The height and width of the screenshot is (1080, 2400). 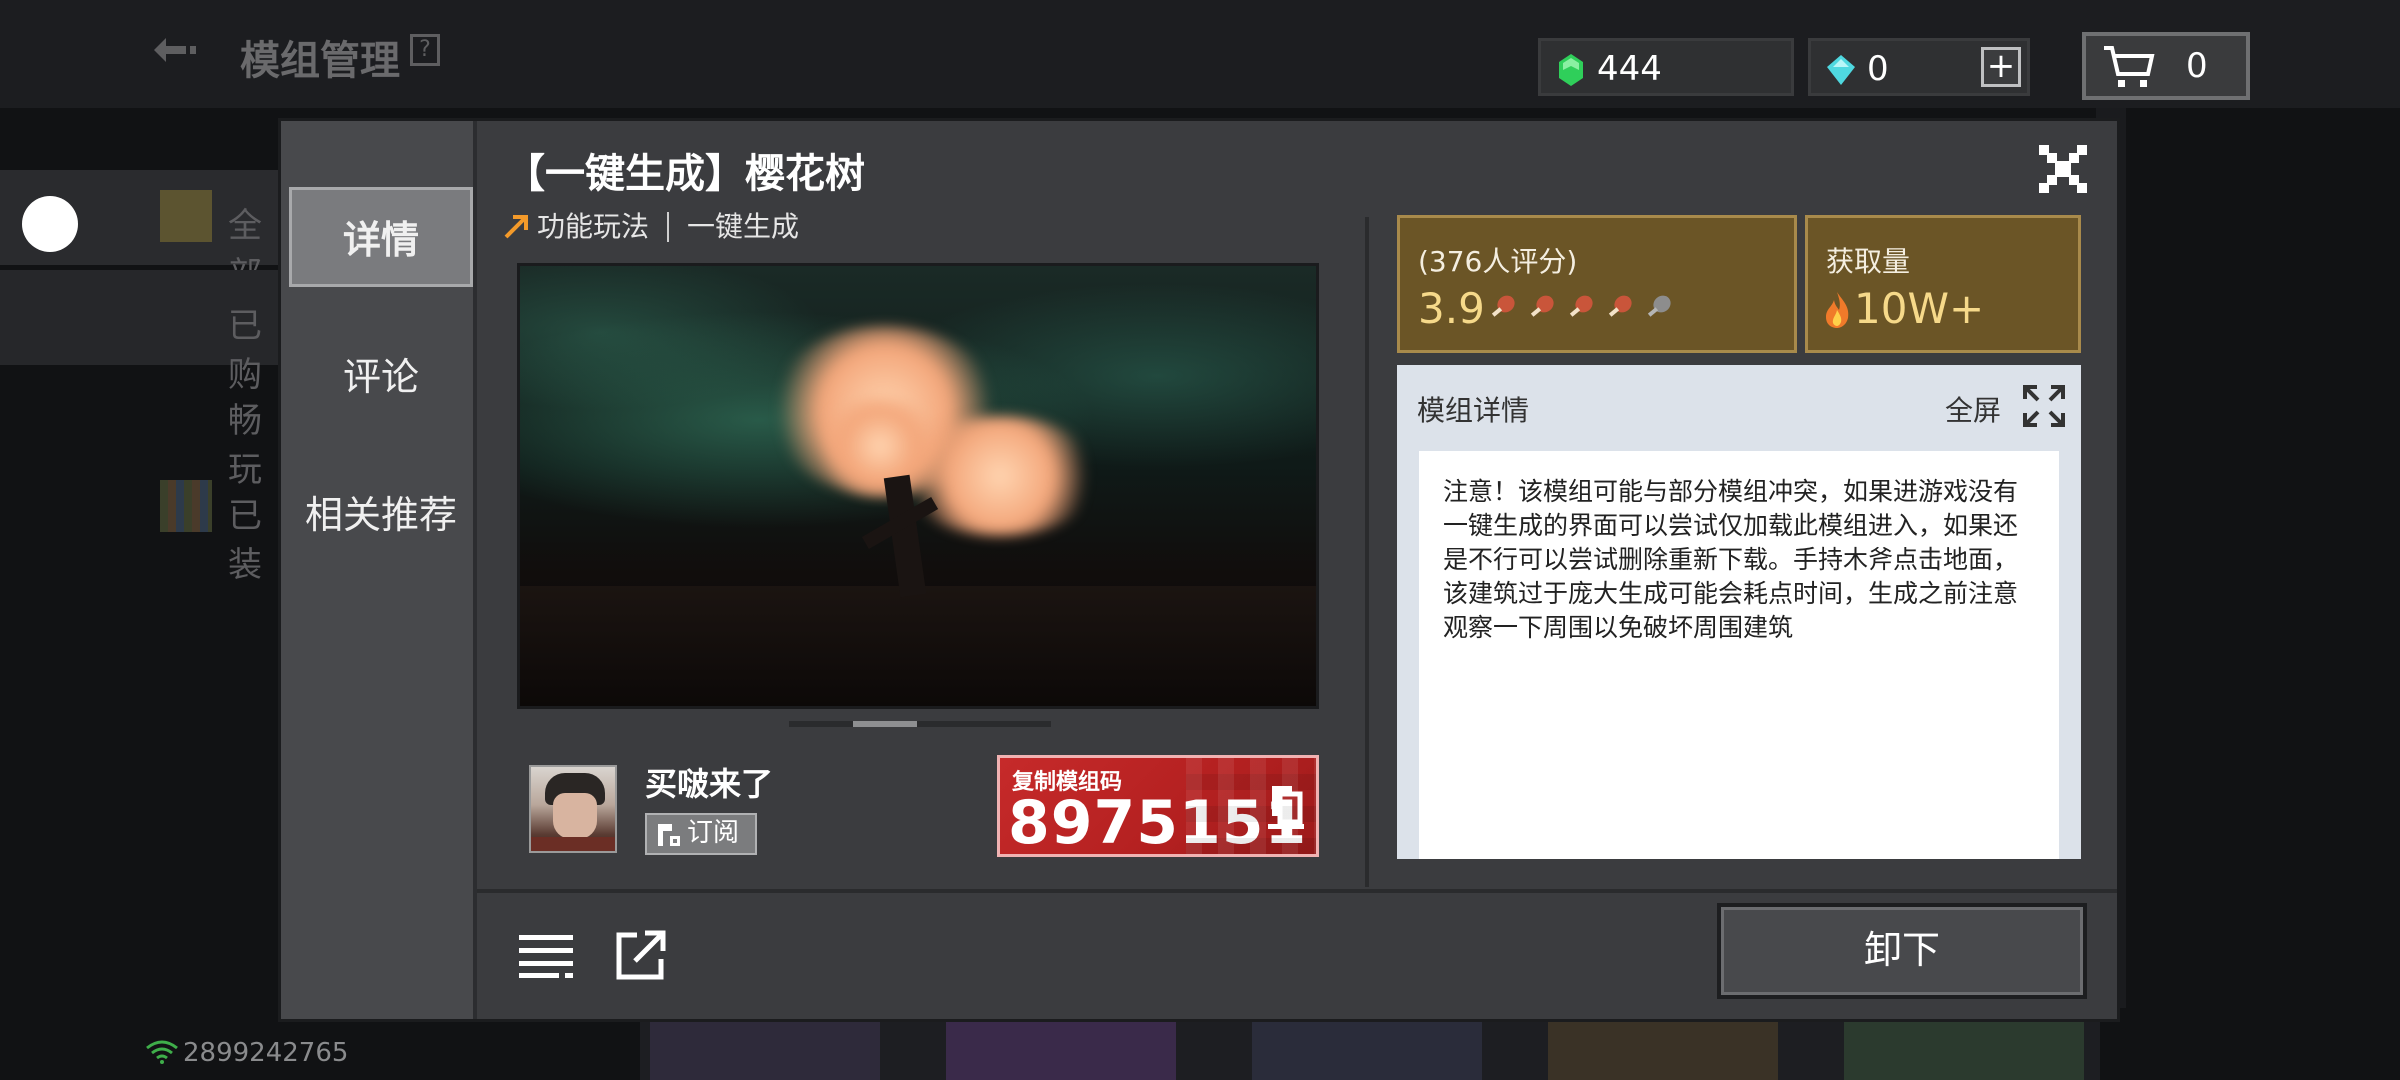 I want to click on mod-preview-image, so click(x=918, y=486).